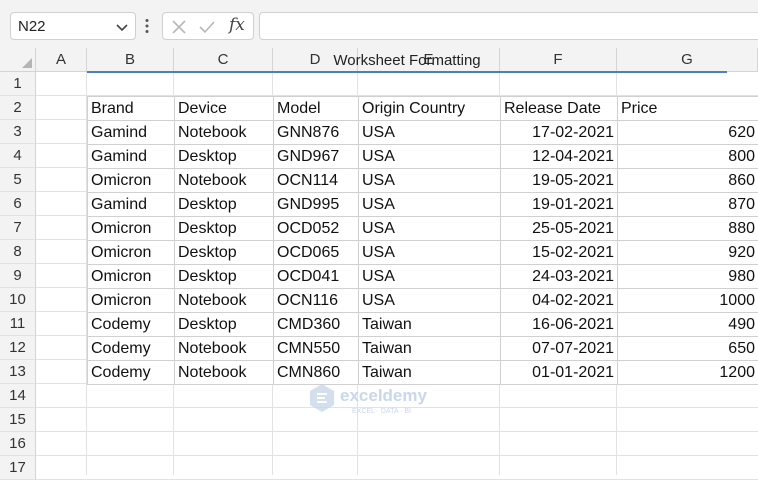  I want to click on row-header-7: 7, so click(18, 228).